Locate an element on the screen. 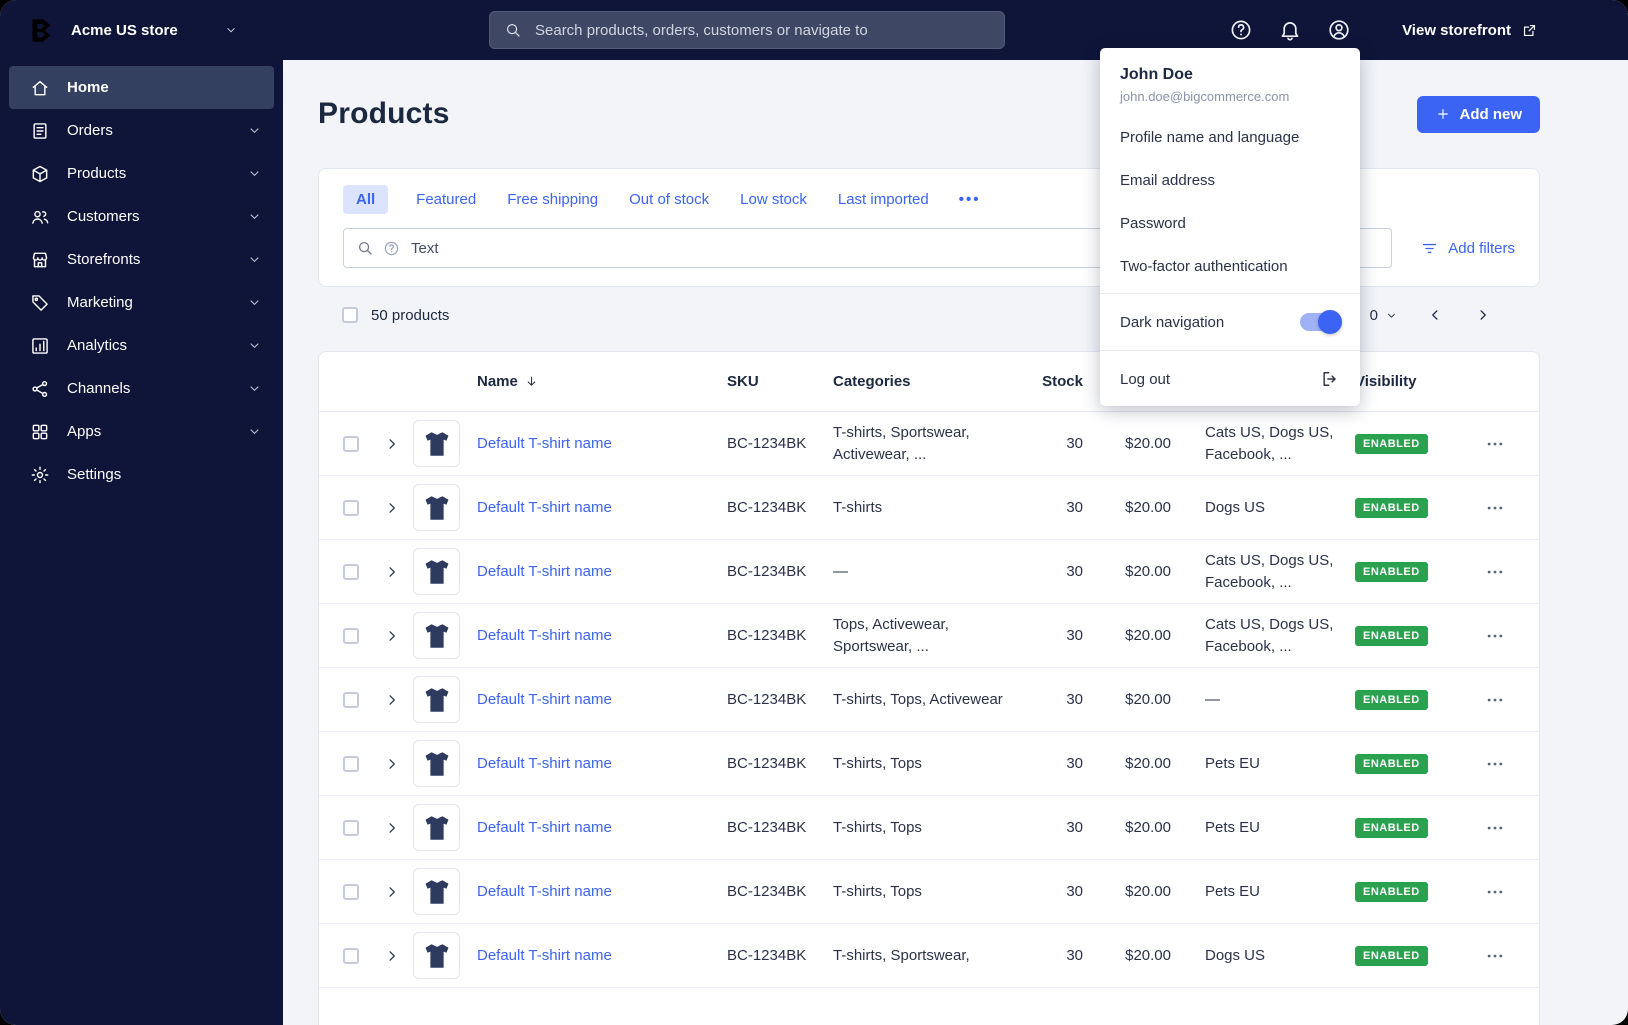  filter-tab-low-stock: Low stock is located at coordinates (773, 199).